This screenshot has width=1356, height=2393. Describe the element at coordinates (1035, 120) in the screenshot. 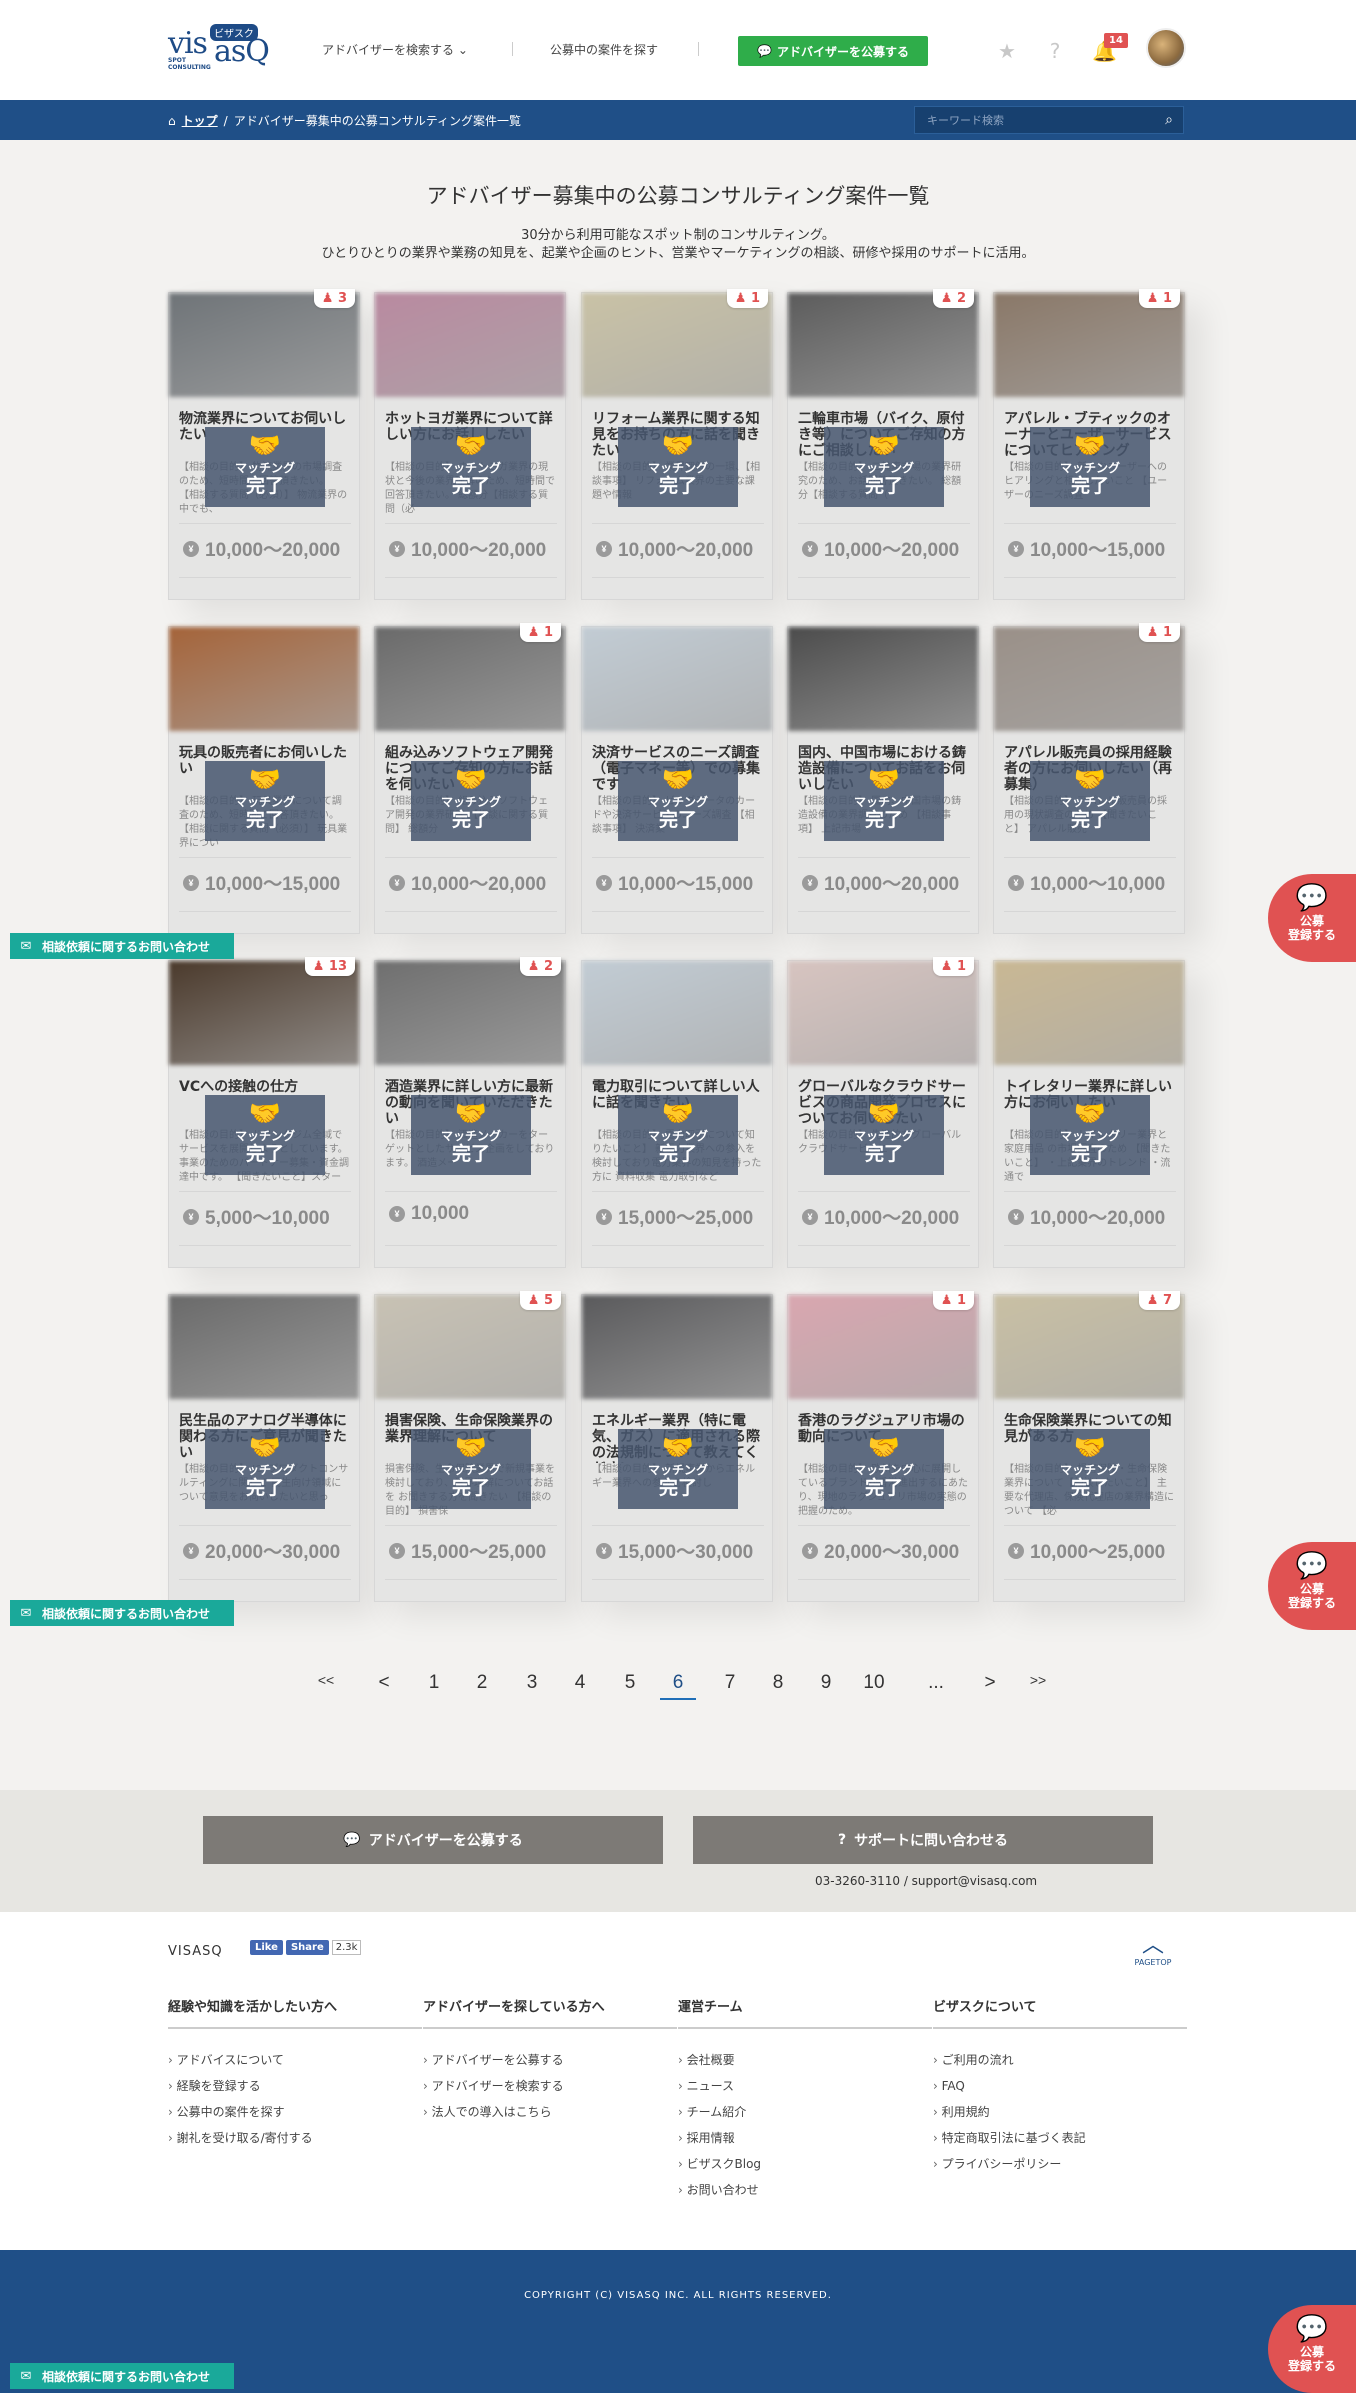

I see `search-input` at that location.